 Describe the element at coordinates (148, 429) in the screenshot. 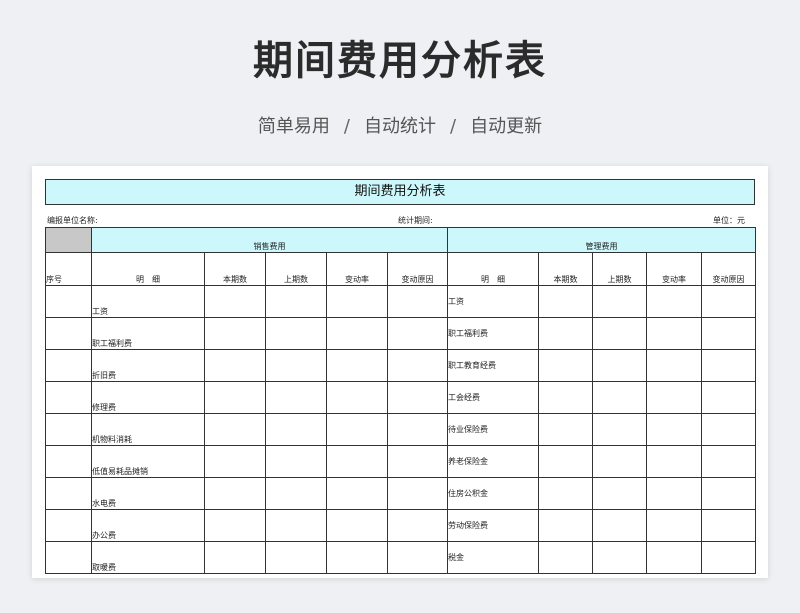

I see `sales-item-cell: 机物料消耗` at that location.